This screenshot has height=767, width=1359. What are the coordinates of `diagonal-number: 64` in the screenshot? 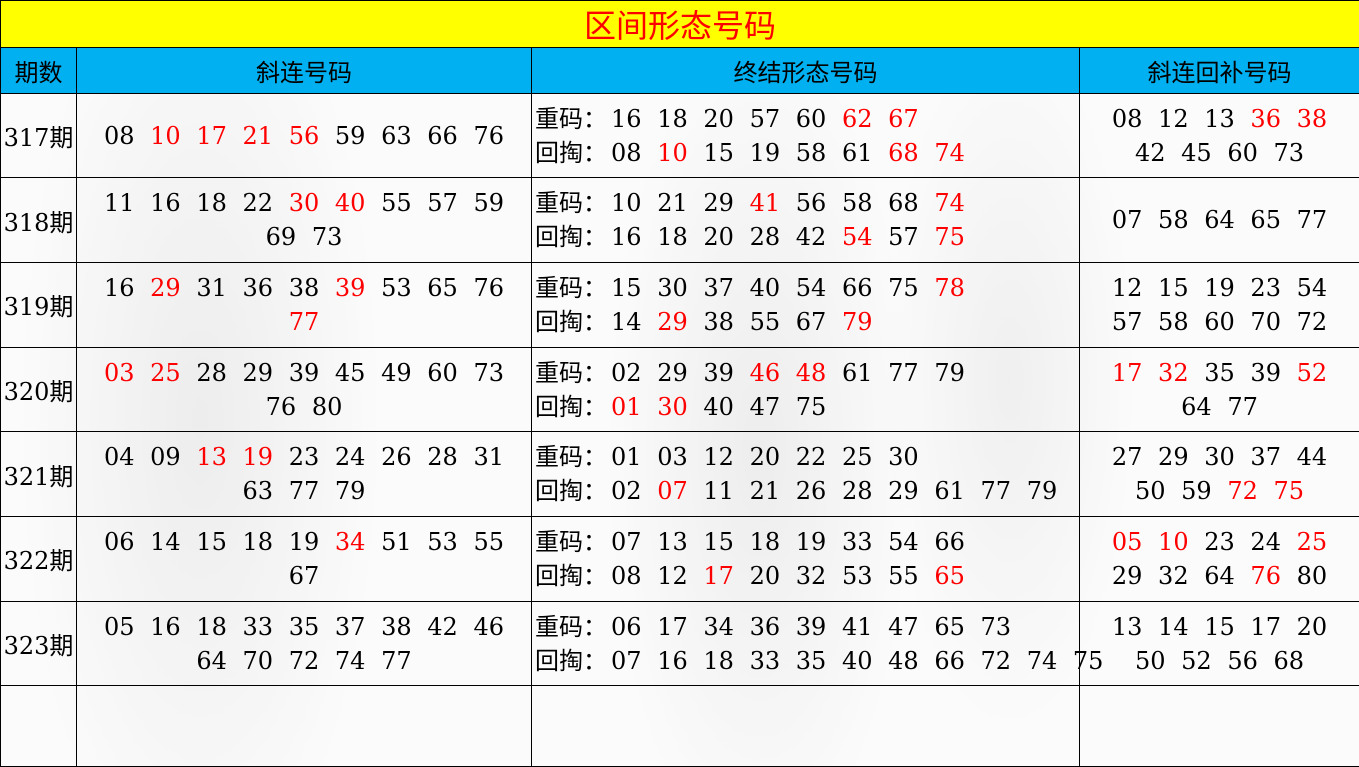 It's located at (211, 660).